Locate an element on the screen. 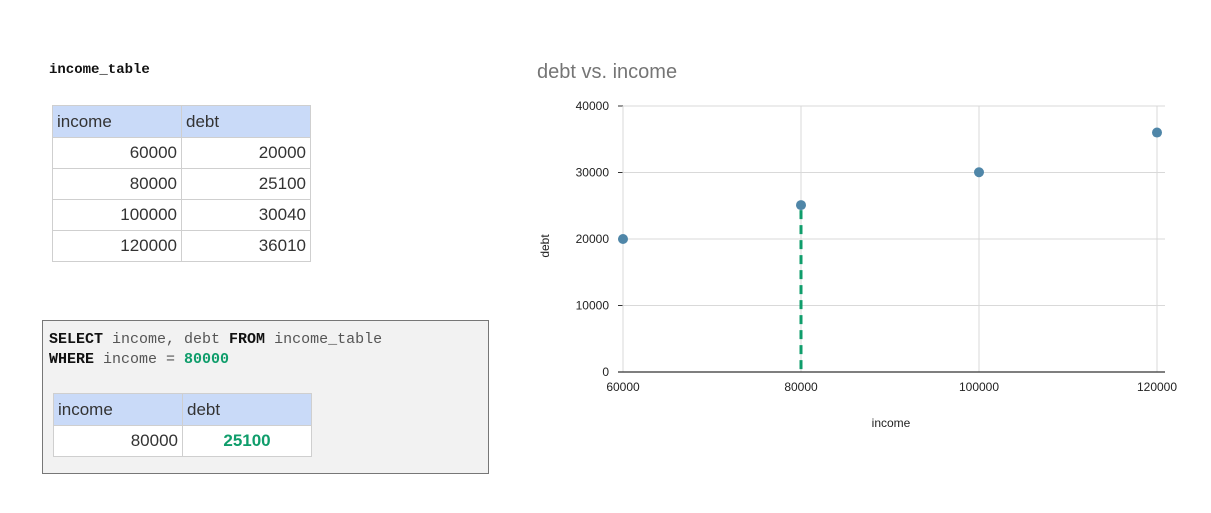 This screenshot has width=1211, height=513. x-tick-label: 60000 is located at coordinates (623, 387).